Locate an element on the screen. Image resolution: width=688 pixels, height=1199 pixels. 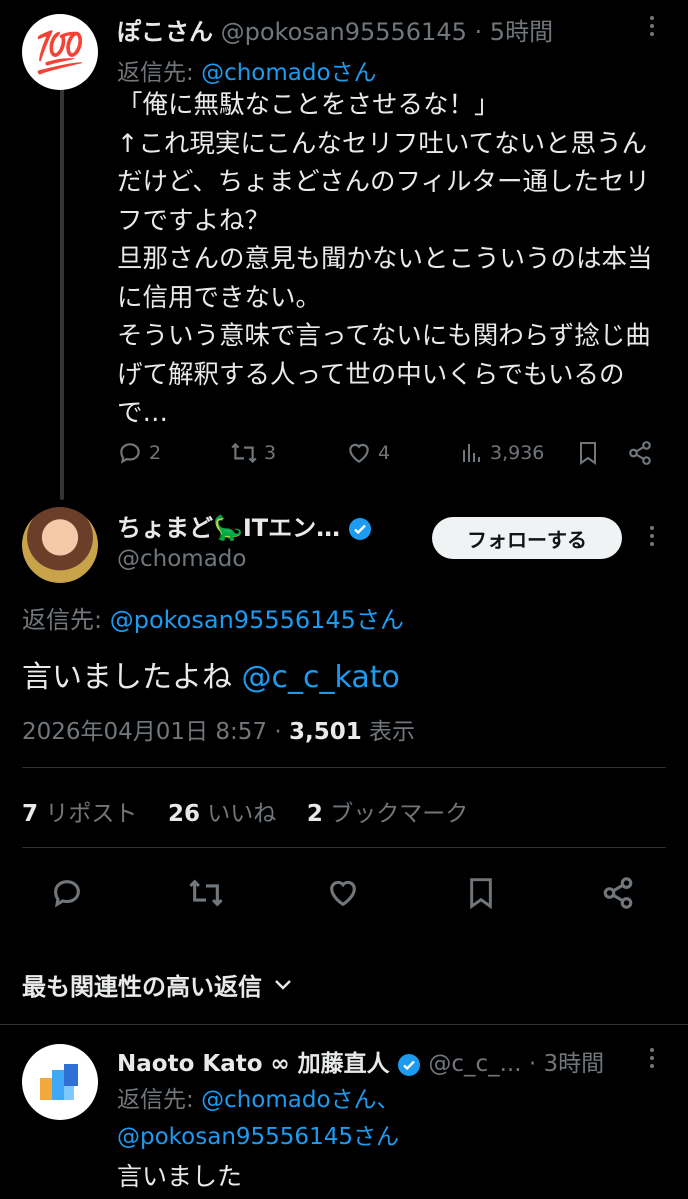
author-name: Naoto Kato ∞ 加藤直人 is located at coordinates (253, 1064).